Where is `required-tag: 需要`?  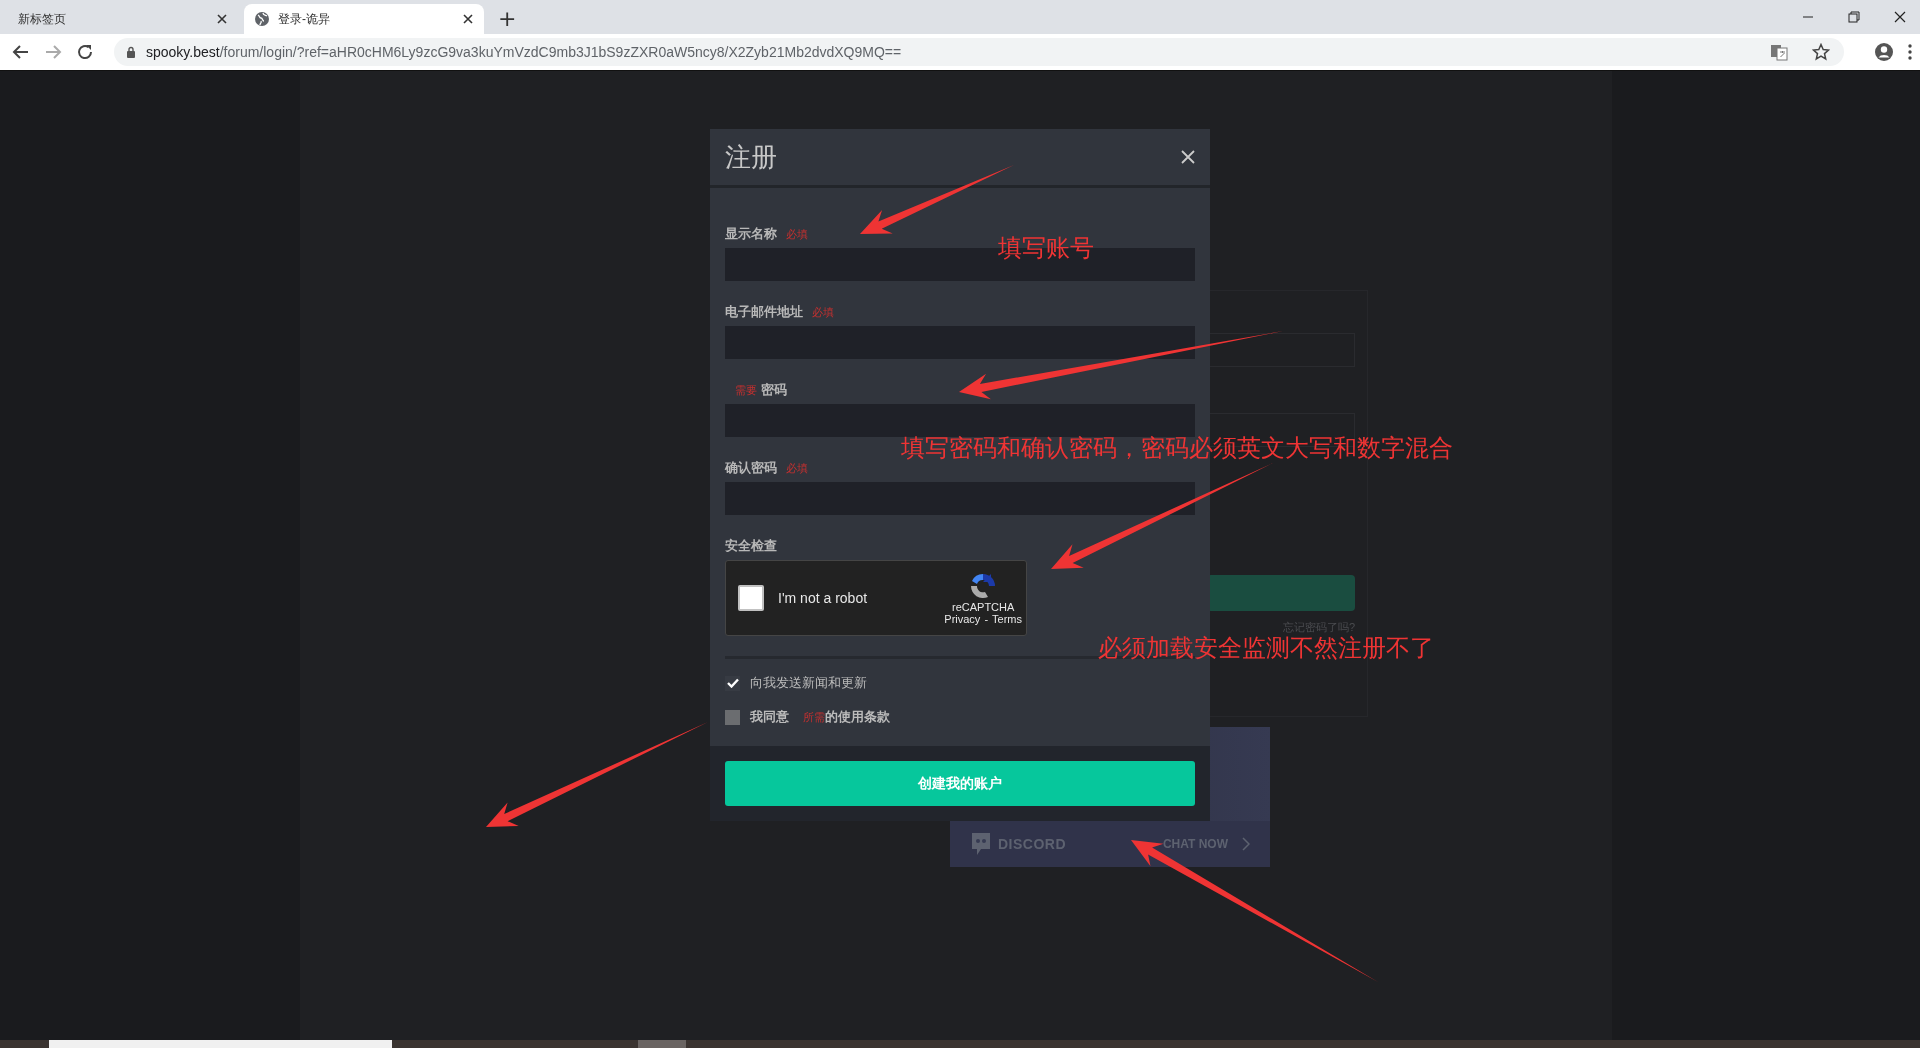
required-tag: 需要 is located at coordinates (746, 390).